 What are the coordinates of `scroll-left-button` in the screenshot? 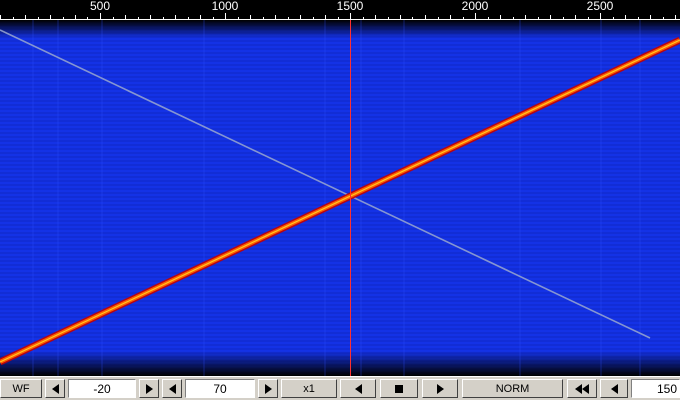 It's located at (358, 388).